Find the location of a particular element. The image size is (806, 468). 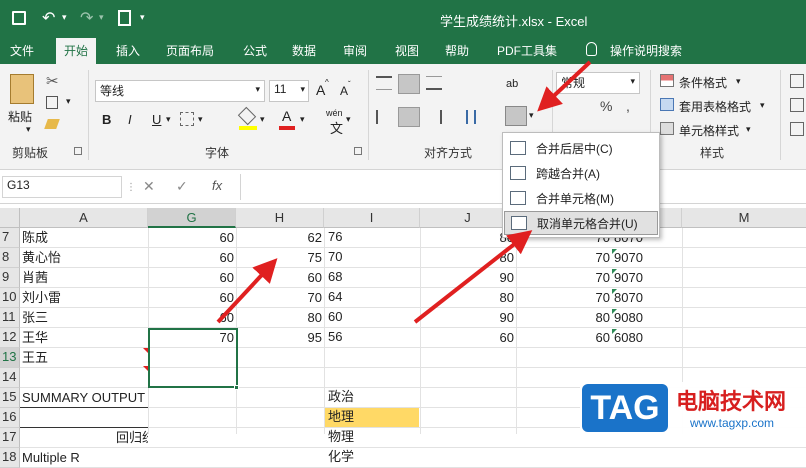

cell-I18: 化学 is located at coordinates (372, 457).